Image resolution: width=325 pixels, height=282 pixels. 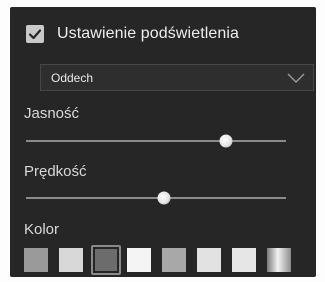 I want to click on color-swatch-row, so click(x=163, y=260).